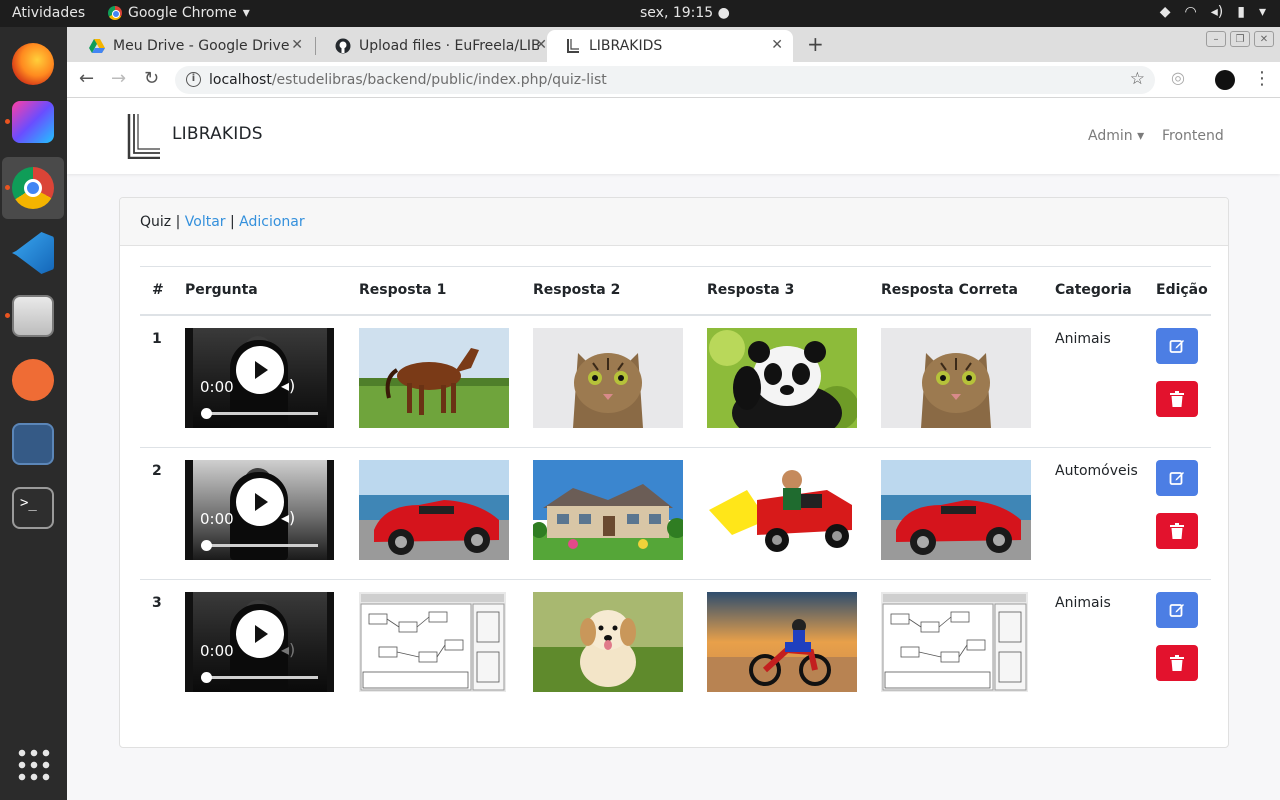 Image resolution: width=1280 pixels, height=800 pixels. I want to click on power-menu-icon: ▾, so click(1262, 12).